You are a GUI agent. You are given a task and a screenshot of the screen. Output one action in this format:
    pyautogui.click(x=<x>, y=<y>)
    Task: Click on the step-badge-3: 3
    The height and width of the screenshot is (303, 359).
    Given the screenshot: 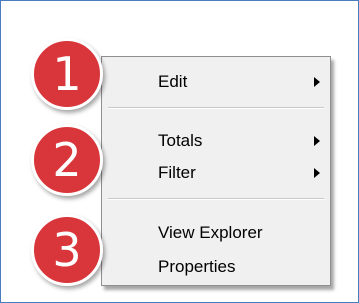 What is the action you would take?
    pyautogui.click(x=67, y=250)
    